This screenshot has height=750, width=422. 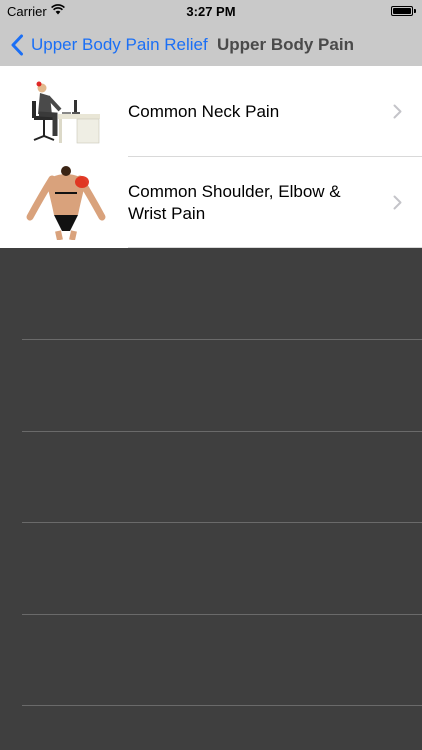 I want to click on navigation-bar: Upper Body Pain Relief Upper Body Pain, so click(x=211, y=45).